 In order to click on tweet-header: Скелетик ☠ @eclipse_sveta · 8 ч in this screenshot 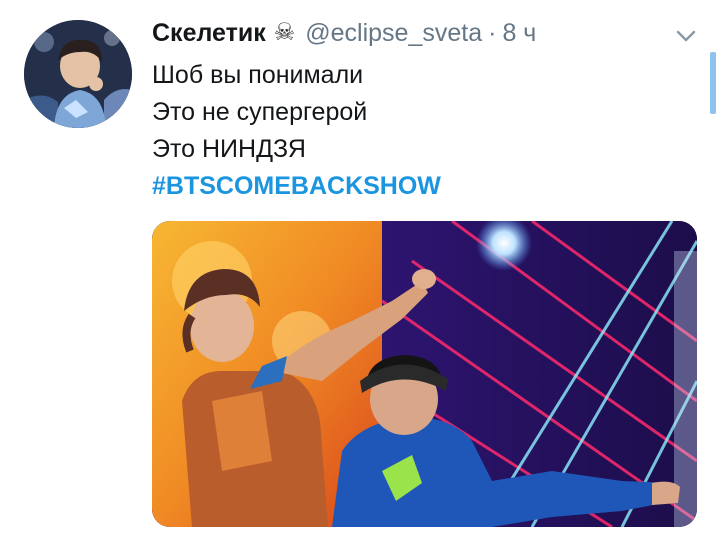, I will do `click(344, 33)`.